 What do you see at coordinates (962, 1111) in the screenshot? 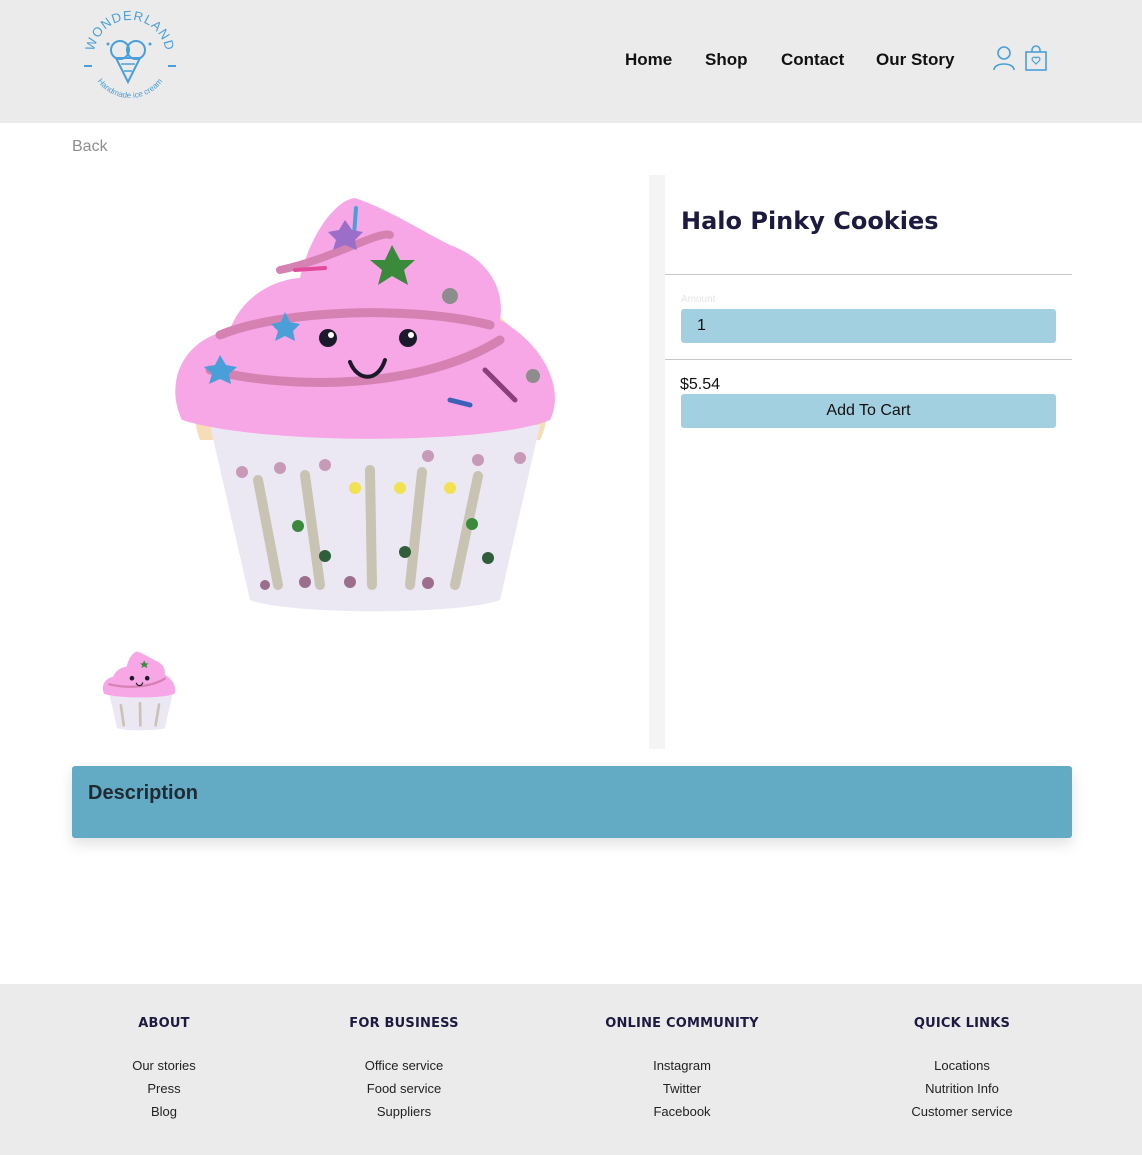
I see `footer-link-customer-service: Customer service` at bounding box center [962, 1111].